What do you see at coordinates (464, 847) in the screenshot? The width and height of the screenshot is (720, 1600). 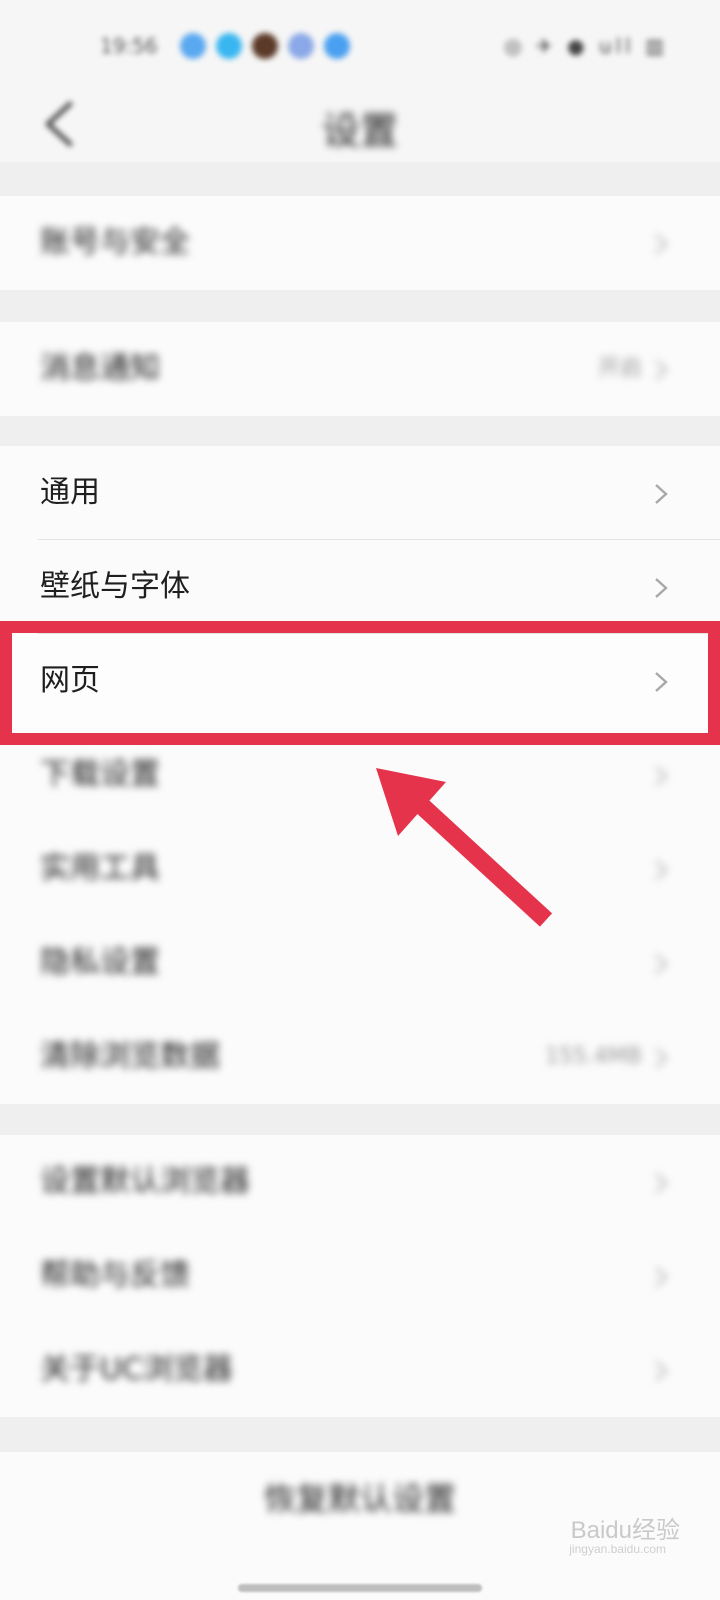 I see `pointer-arrow-icon` at bounding box center [464, 847].